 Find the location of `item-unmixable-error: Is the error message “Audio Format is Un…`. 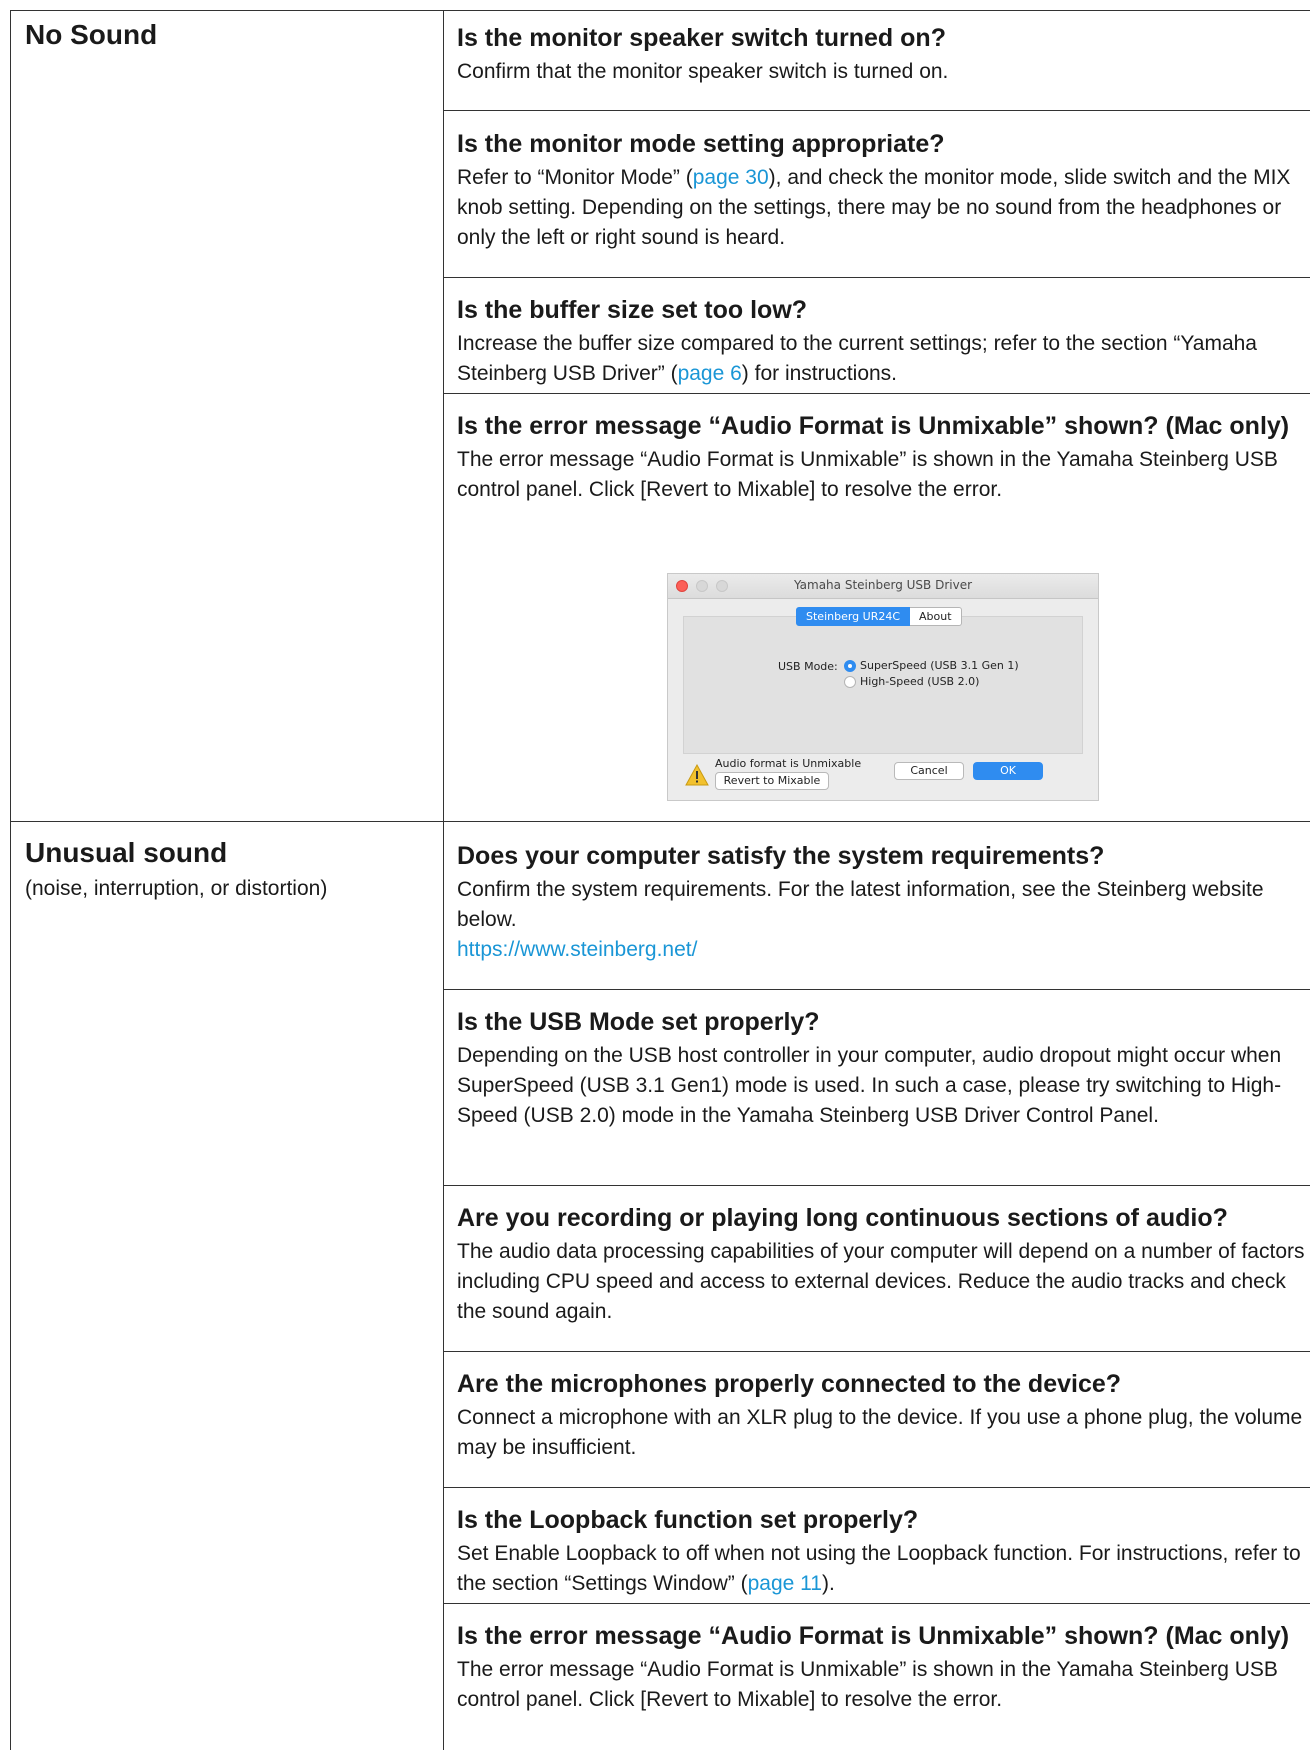

item-unmixable-error: Is the error message “Audio Format is Un… is located at coordinates (882, 457).